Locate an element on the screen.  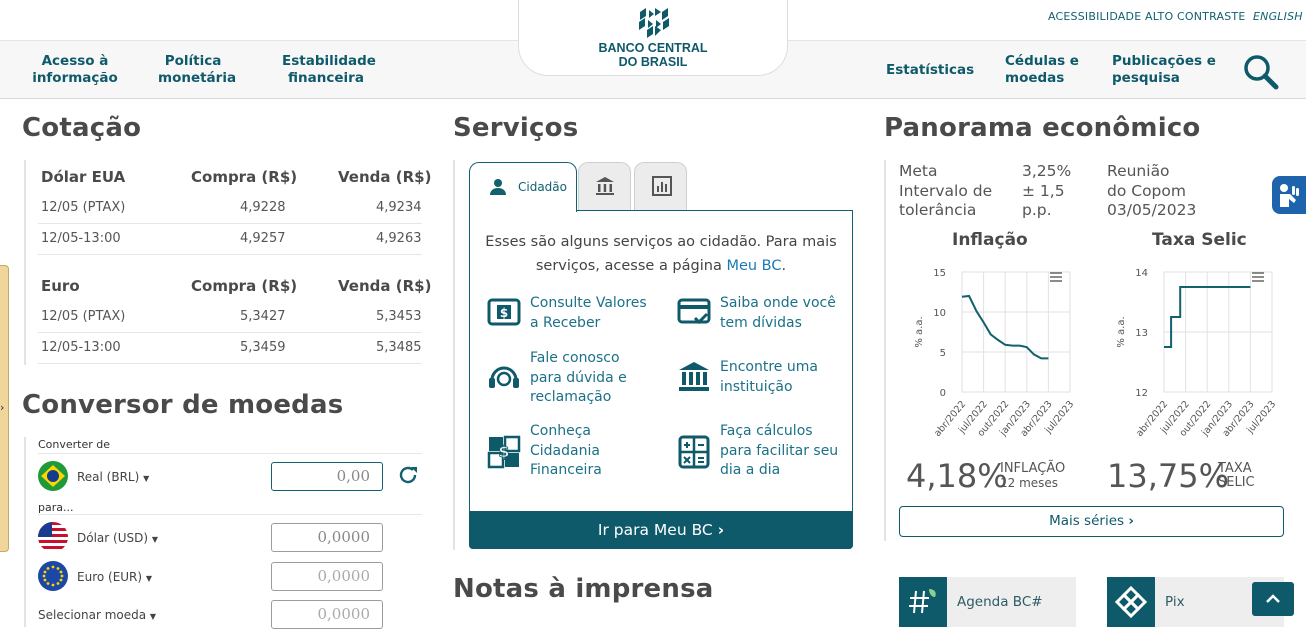
nav-publicacoes-pesquisa: Publicações e pesquisa is located at coordinates (1164, 70).